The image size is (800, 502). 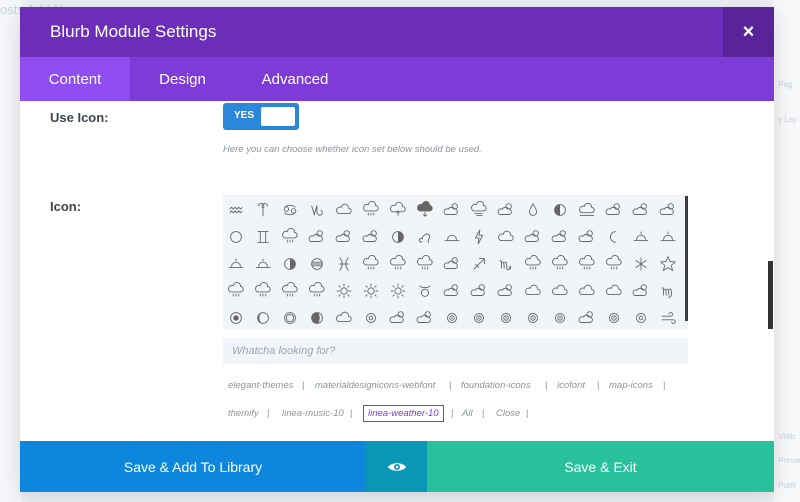 I want to click on half-moon-icon, so click(x=560, y=210).